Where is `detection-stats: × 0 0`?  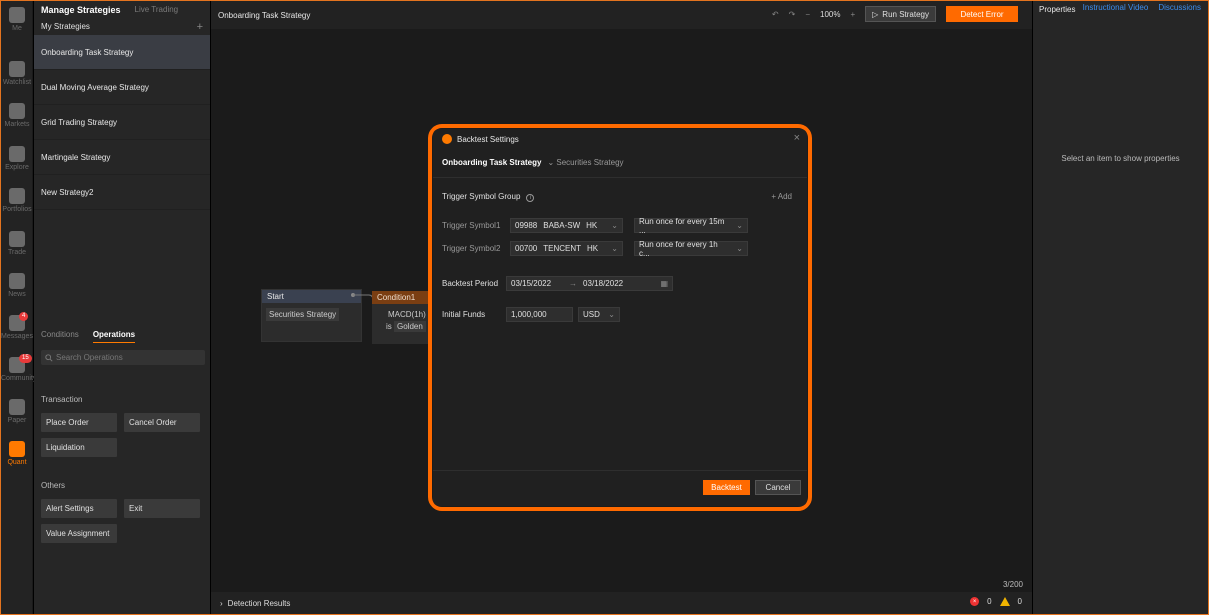 detection-stats: × 0 0 is located at coordinates (996, 601).